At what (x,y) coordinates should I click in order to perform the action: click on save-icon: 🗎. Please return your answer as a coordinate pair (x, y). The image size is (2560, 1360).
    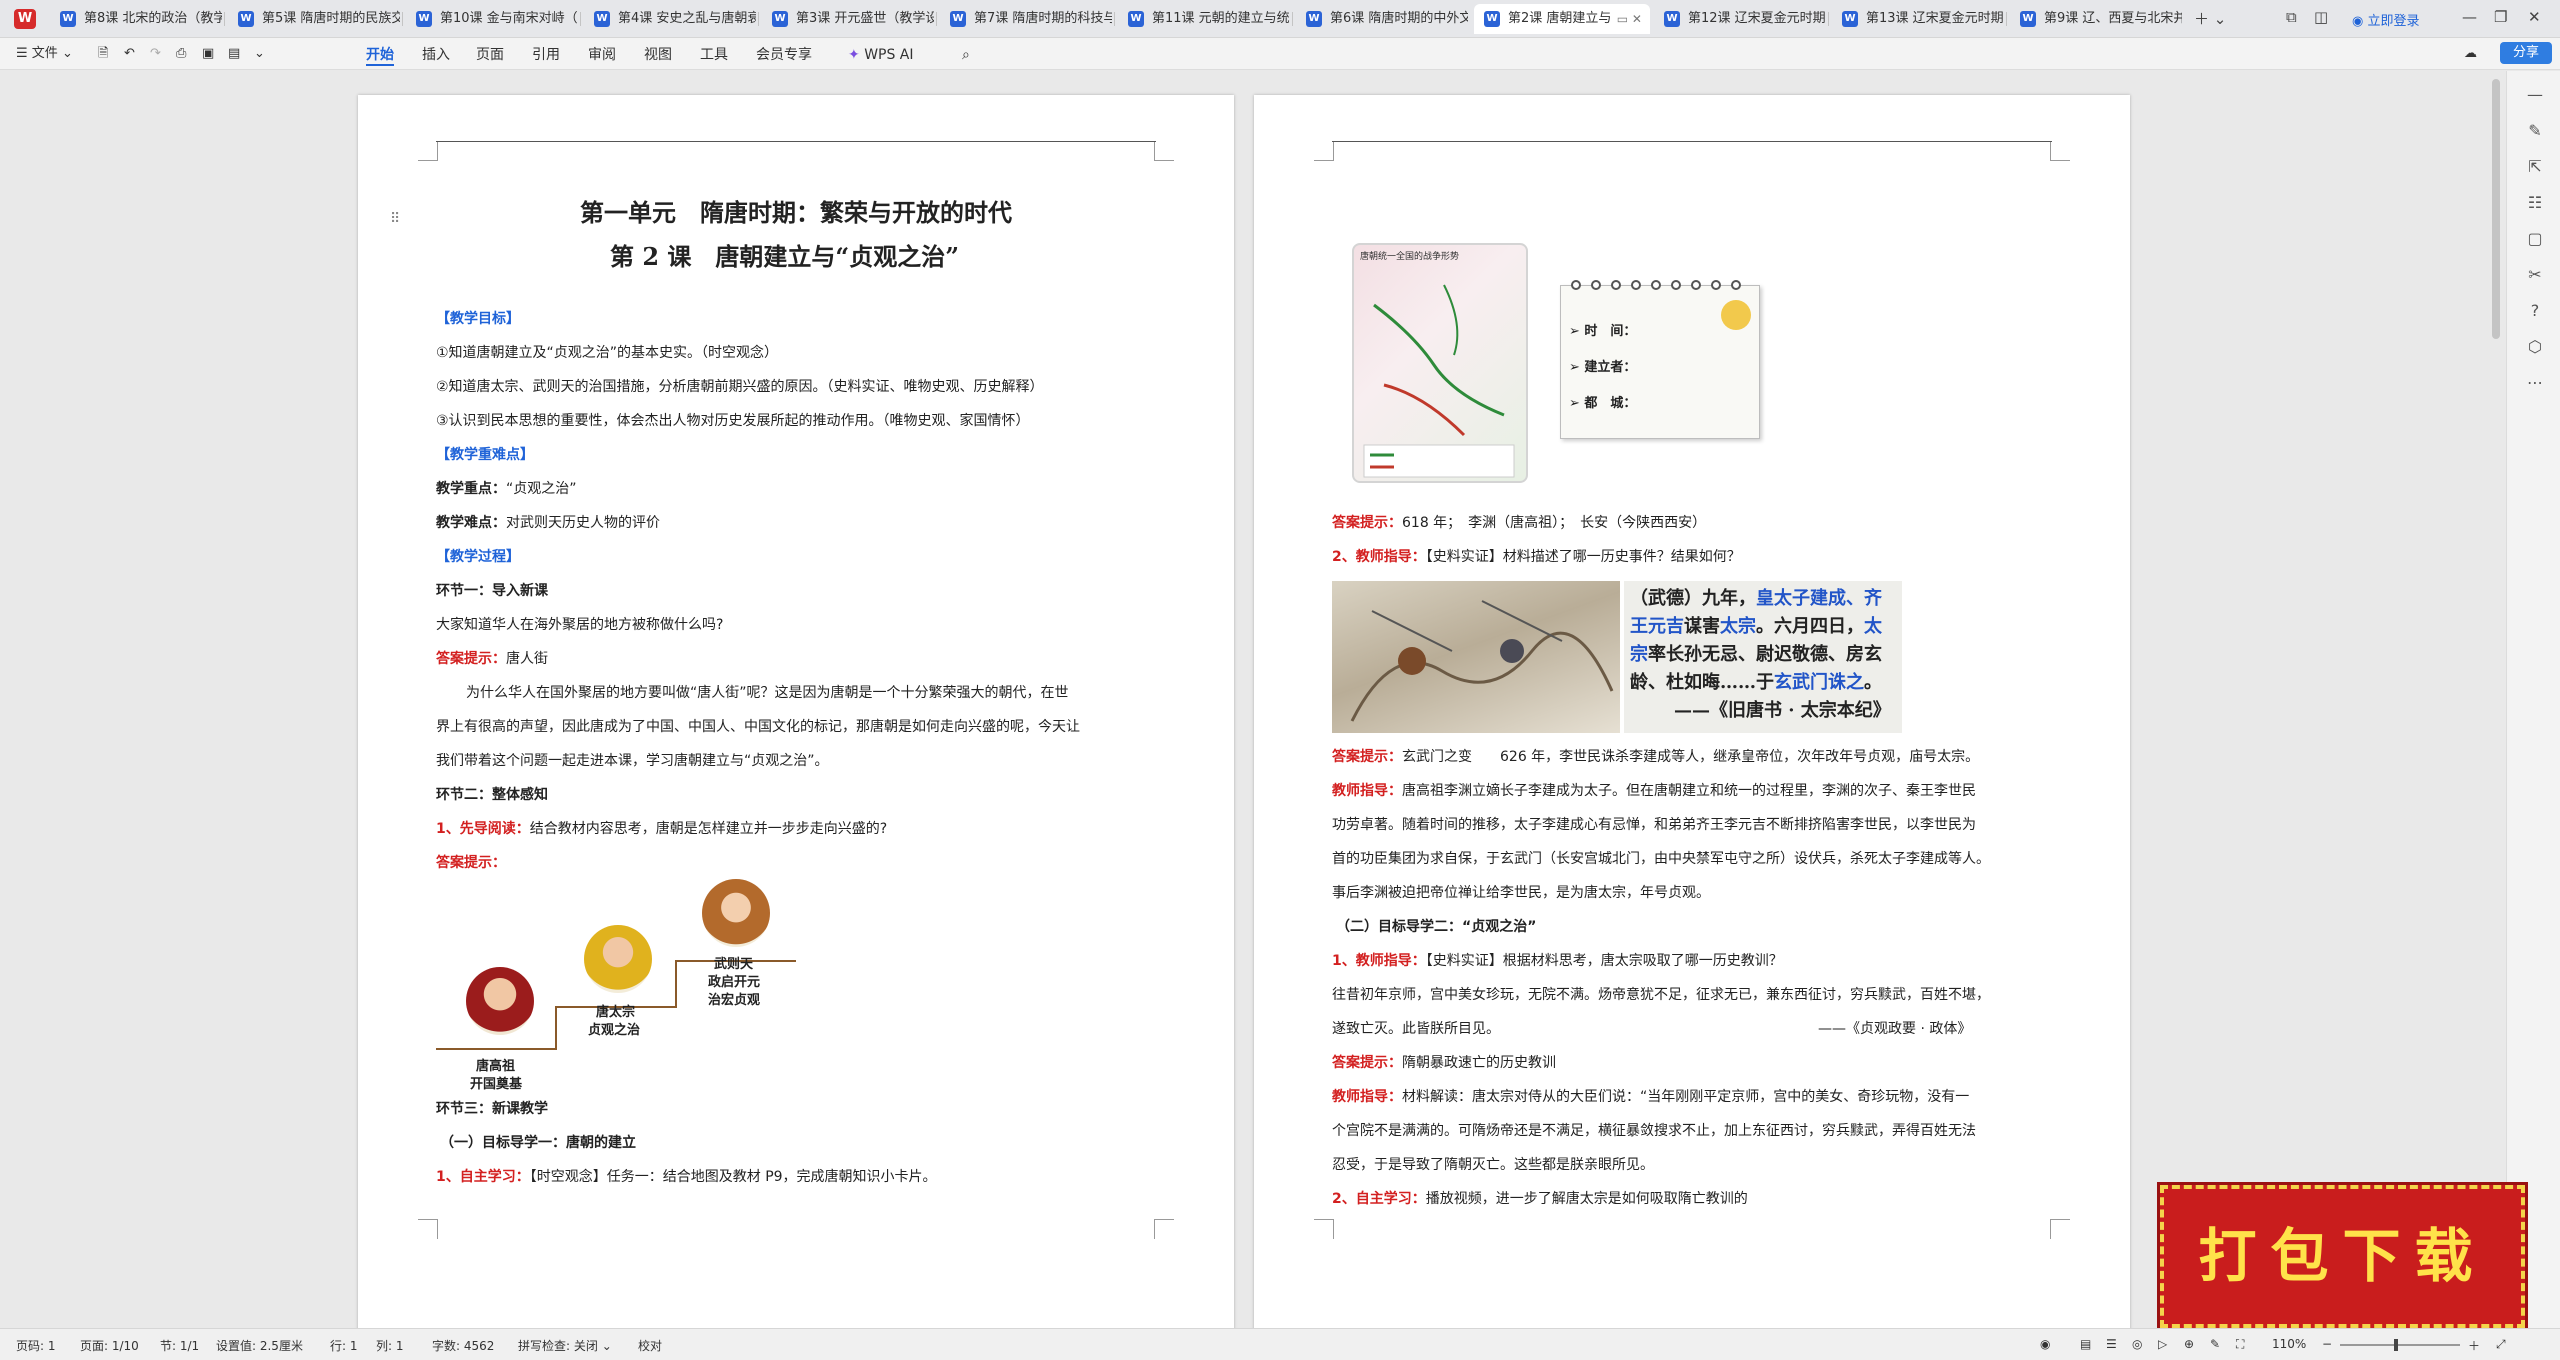
    Looking at the image, I should click on (103, 54).